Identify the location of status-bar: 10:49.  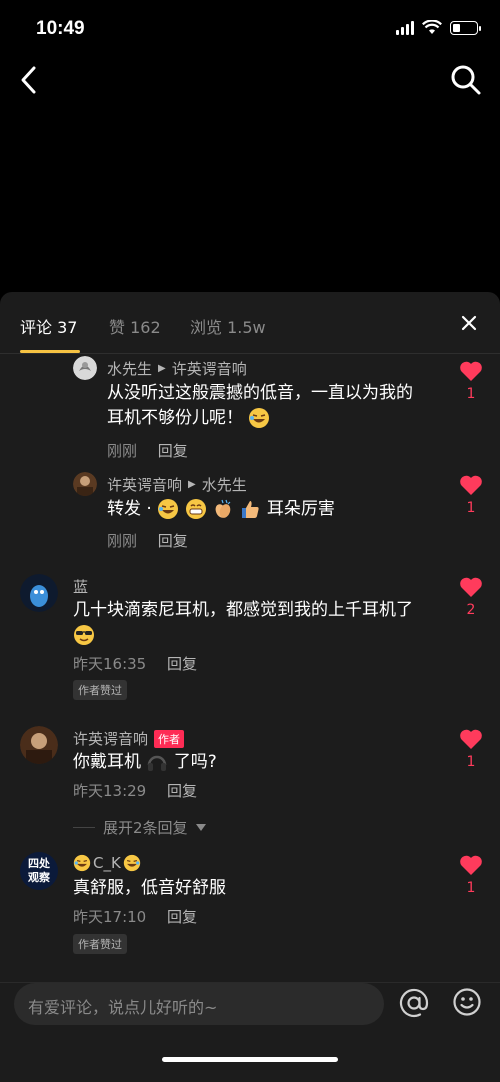
(250, 30).